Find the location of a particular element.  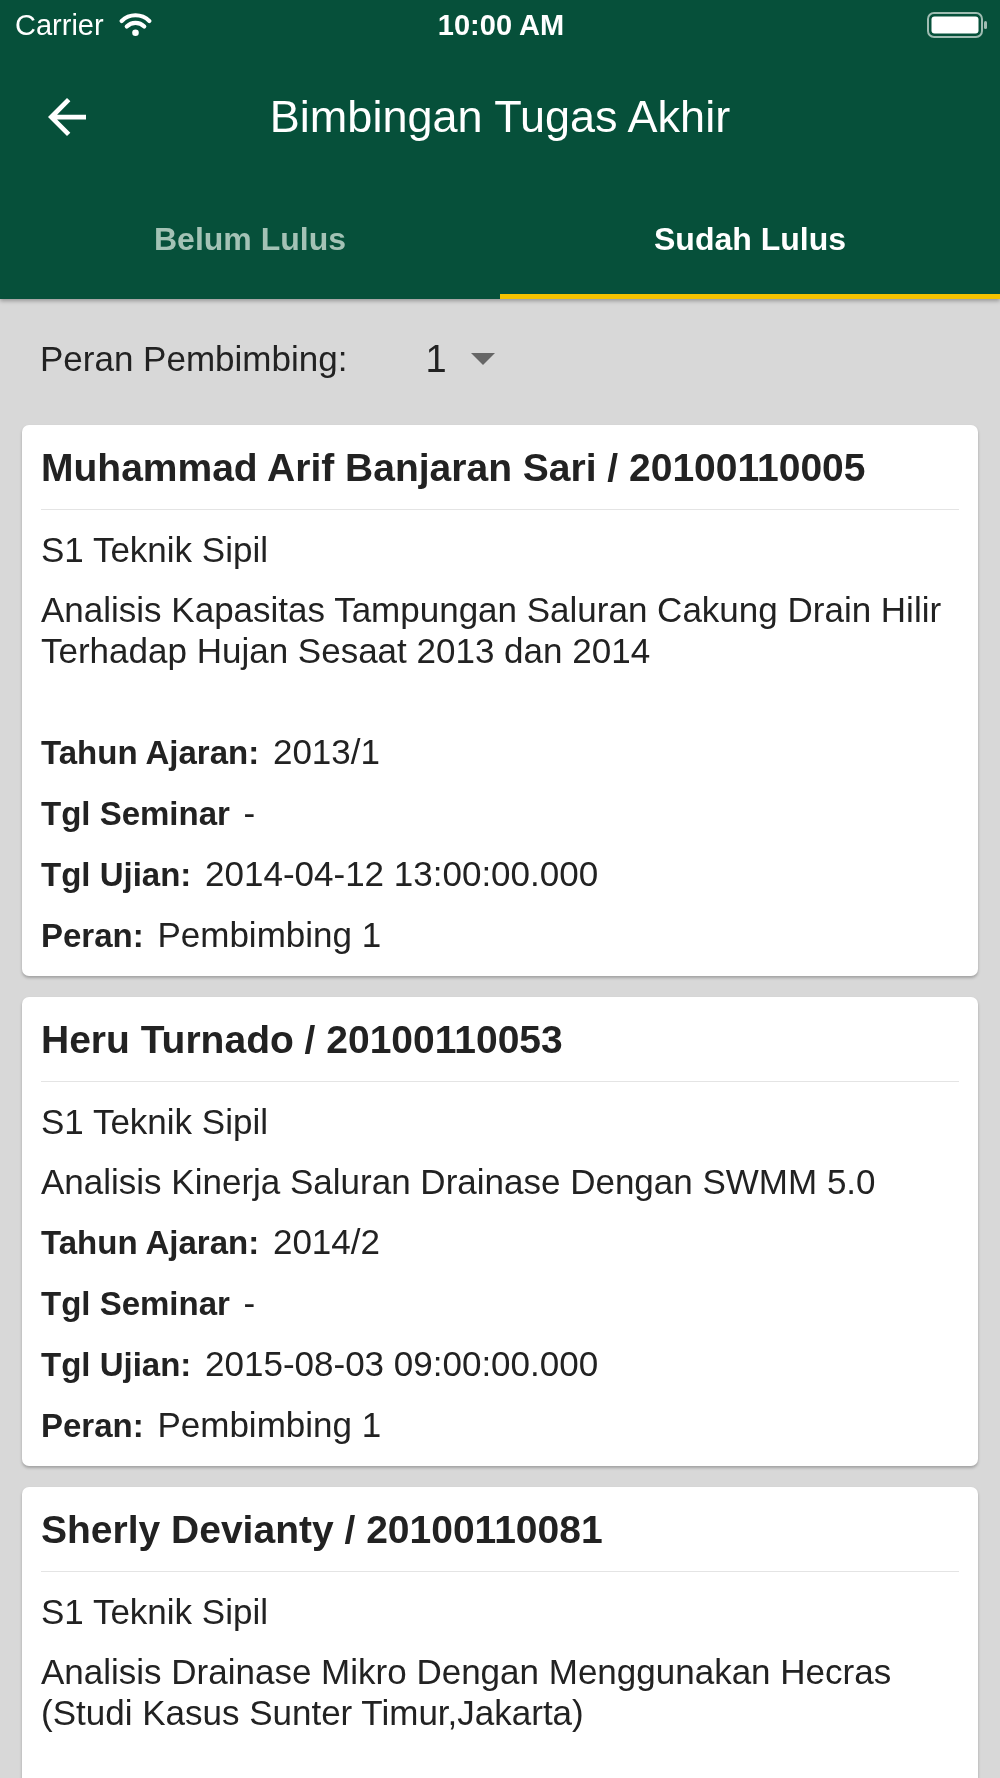

carrier-name: Carrier is located at coordinates (59, 25).